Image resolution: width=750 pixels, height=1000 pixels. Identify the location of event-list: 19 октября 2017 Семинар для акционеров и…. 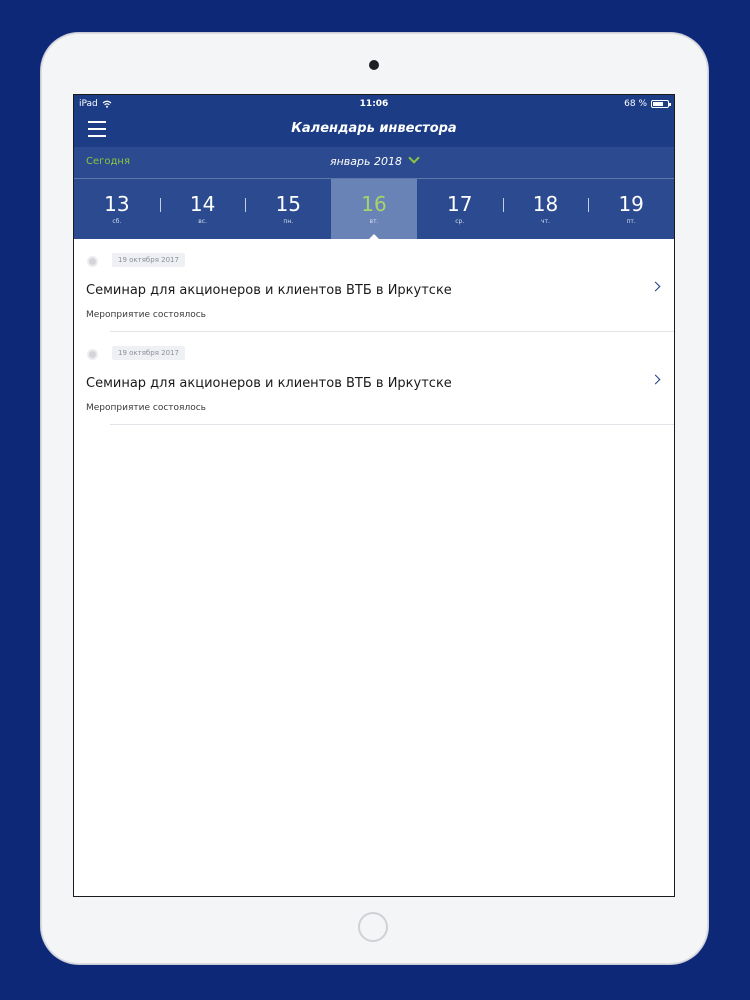
(374, 332).